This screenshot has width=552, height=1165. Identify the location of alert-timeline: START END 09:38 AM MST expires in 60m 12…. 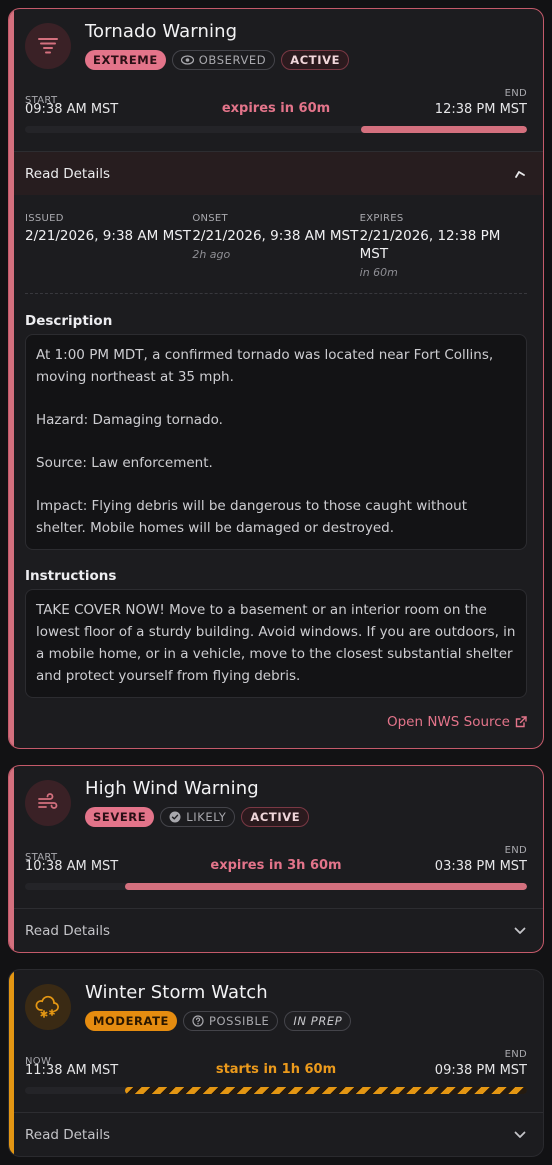
(276, 111).